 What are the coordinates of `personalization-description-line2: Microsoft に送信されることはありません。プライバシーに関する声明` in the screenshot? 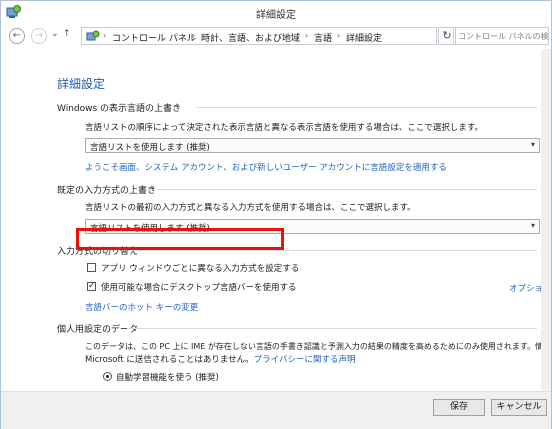 It's located at (220, 360).